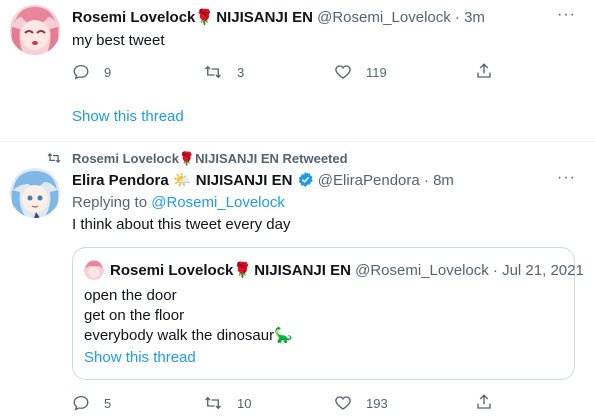  I want to click on show-thread-link: Show this thread, so click(128, 116).